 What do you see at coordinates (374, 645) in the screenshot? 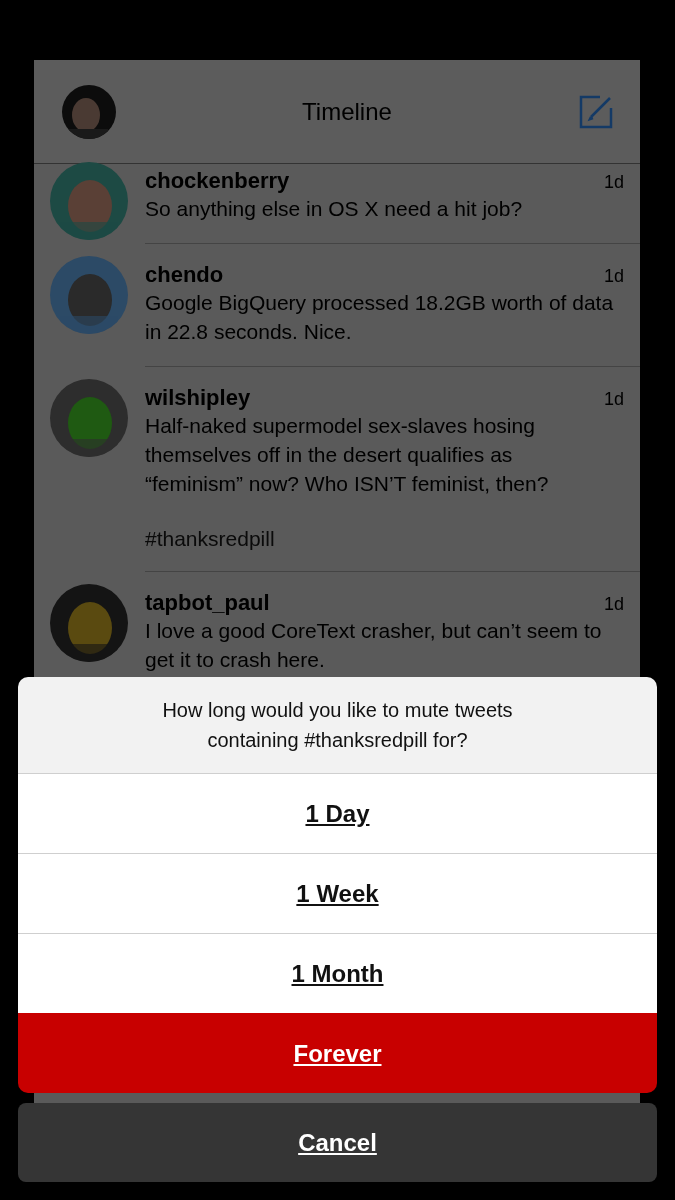
I see `tweet-text: I love a good CoreText crasher, but can’t seem to get it to crash here.` at bounding box center [374, 645].